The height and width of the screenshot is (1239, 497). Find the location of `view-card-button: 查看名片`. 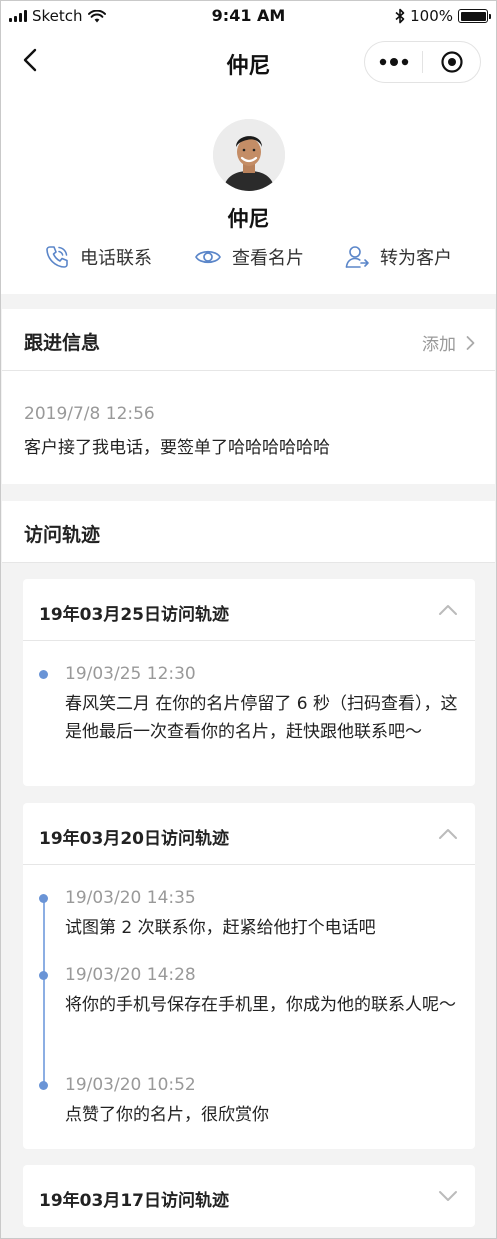

view-card-button: 查看名片 is located at coordinates (249, 257).